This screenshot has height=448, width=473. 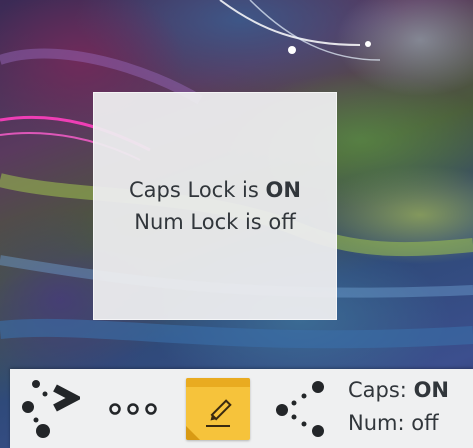 I want to click on caps-status-label: Caps:, so click(x=377, y=390).